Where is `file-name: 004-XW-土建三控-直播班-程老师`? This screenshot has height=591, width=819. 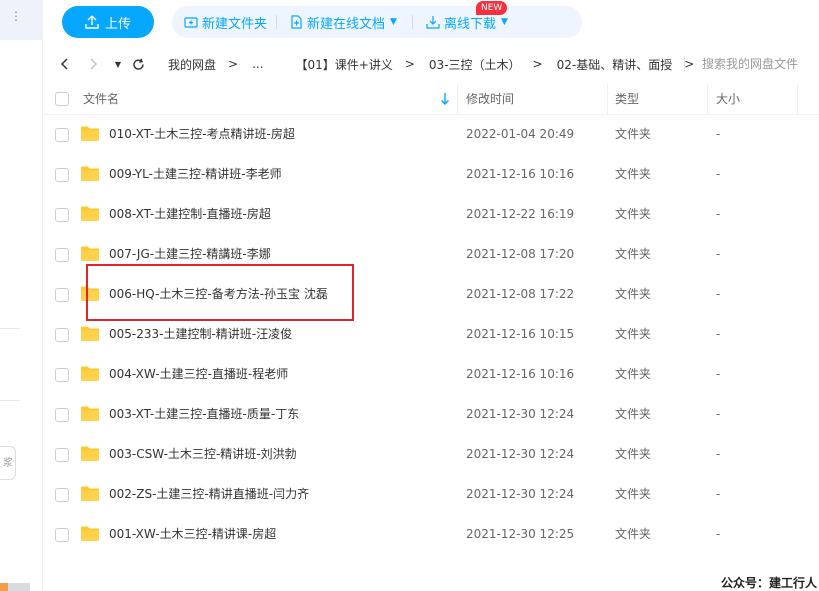 file-name: 004-XW-土建三控-直播班-程老师 is located at coordinates (198, 374).